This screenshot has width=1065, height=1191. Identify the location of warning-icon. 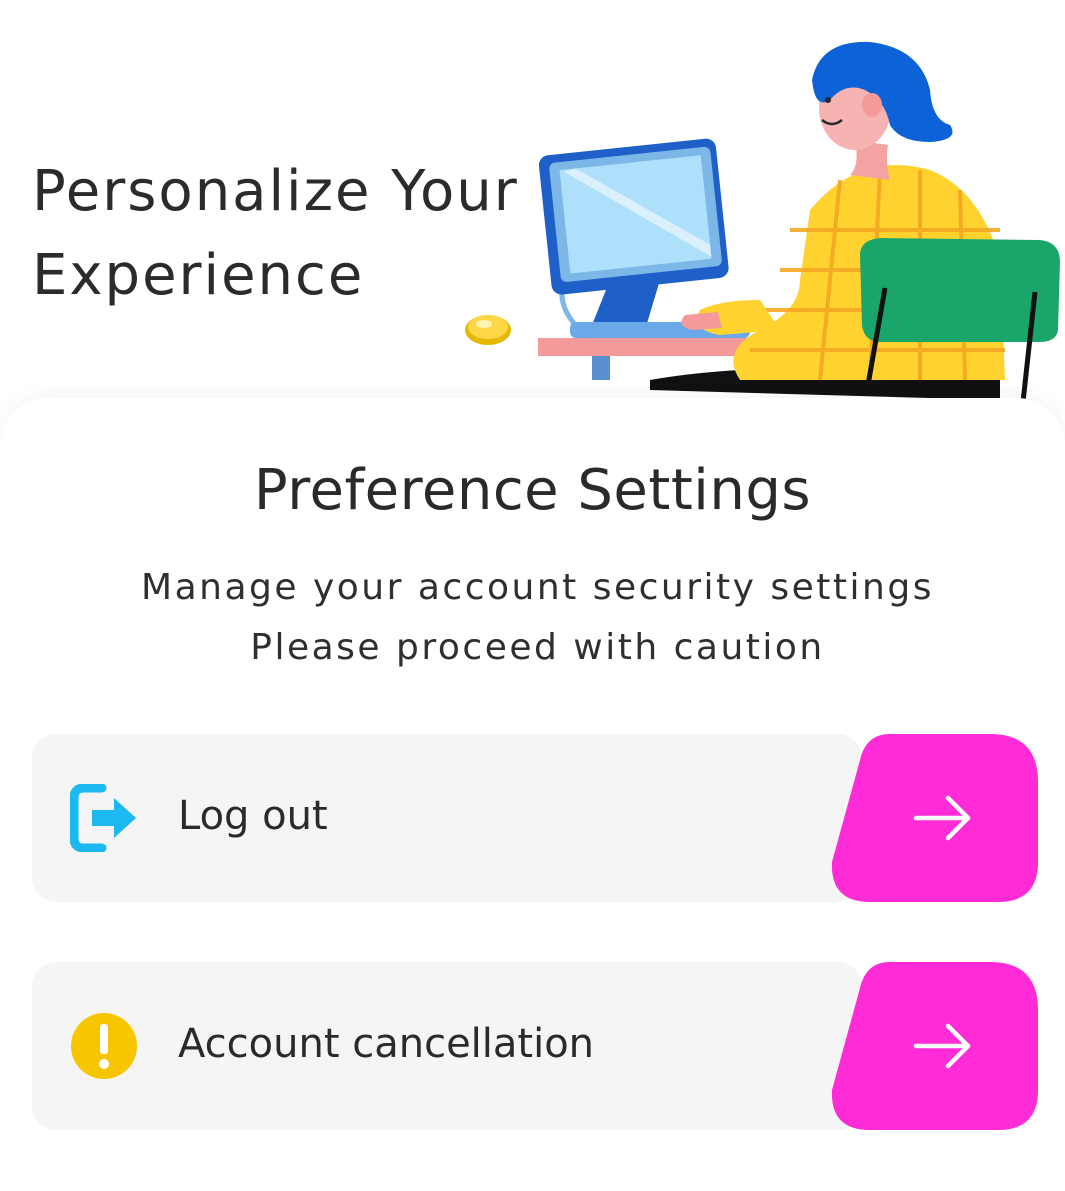
(104, 1046).